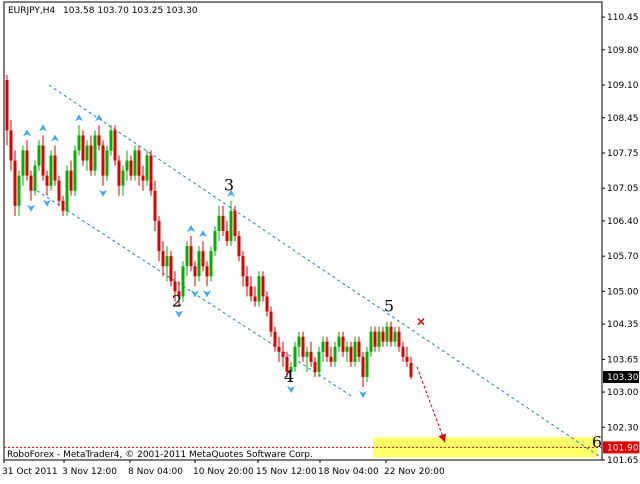 The width and height of the screenshot is (640, 484). Describe the element at coordinates (623, 189) in the screenshot. I see `y-tick-label: 107.05` at that location.